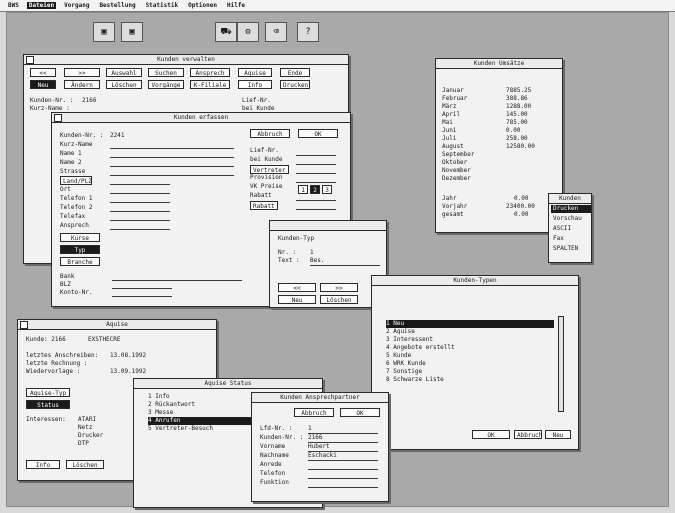 Image resolution: width=675 pixels, height=513 pixels. What do you see at coordinates (162, 5) in the screenshot?
I see `menu-statistik: Statistik` at bounding box center [162, 5].